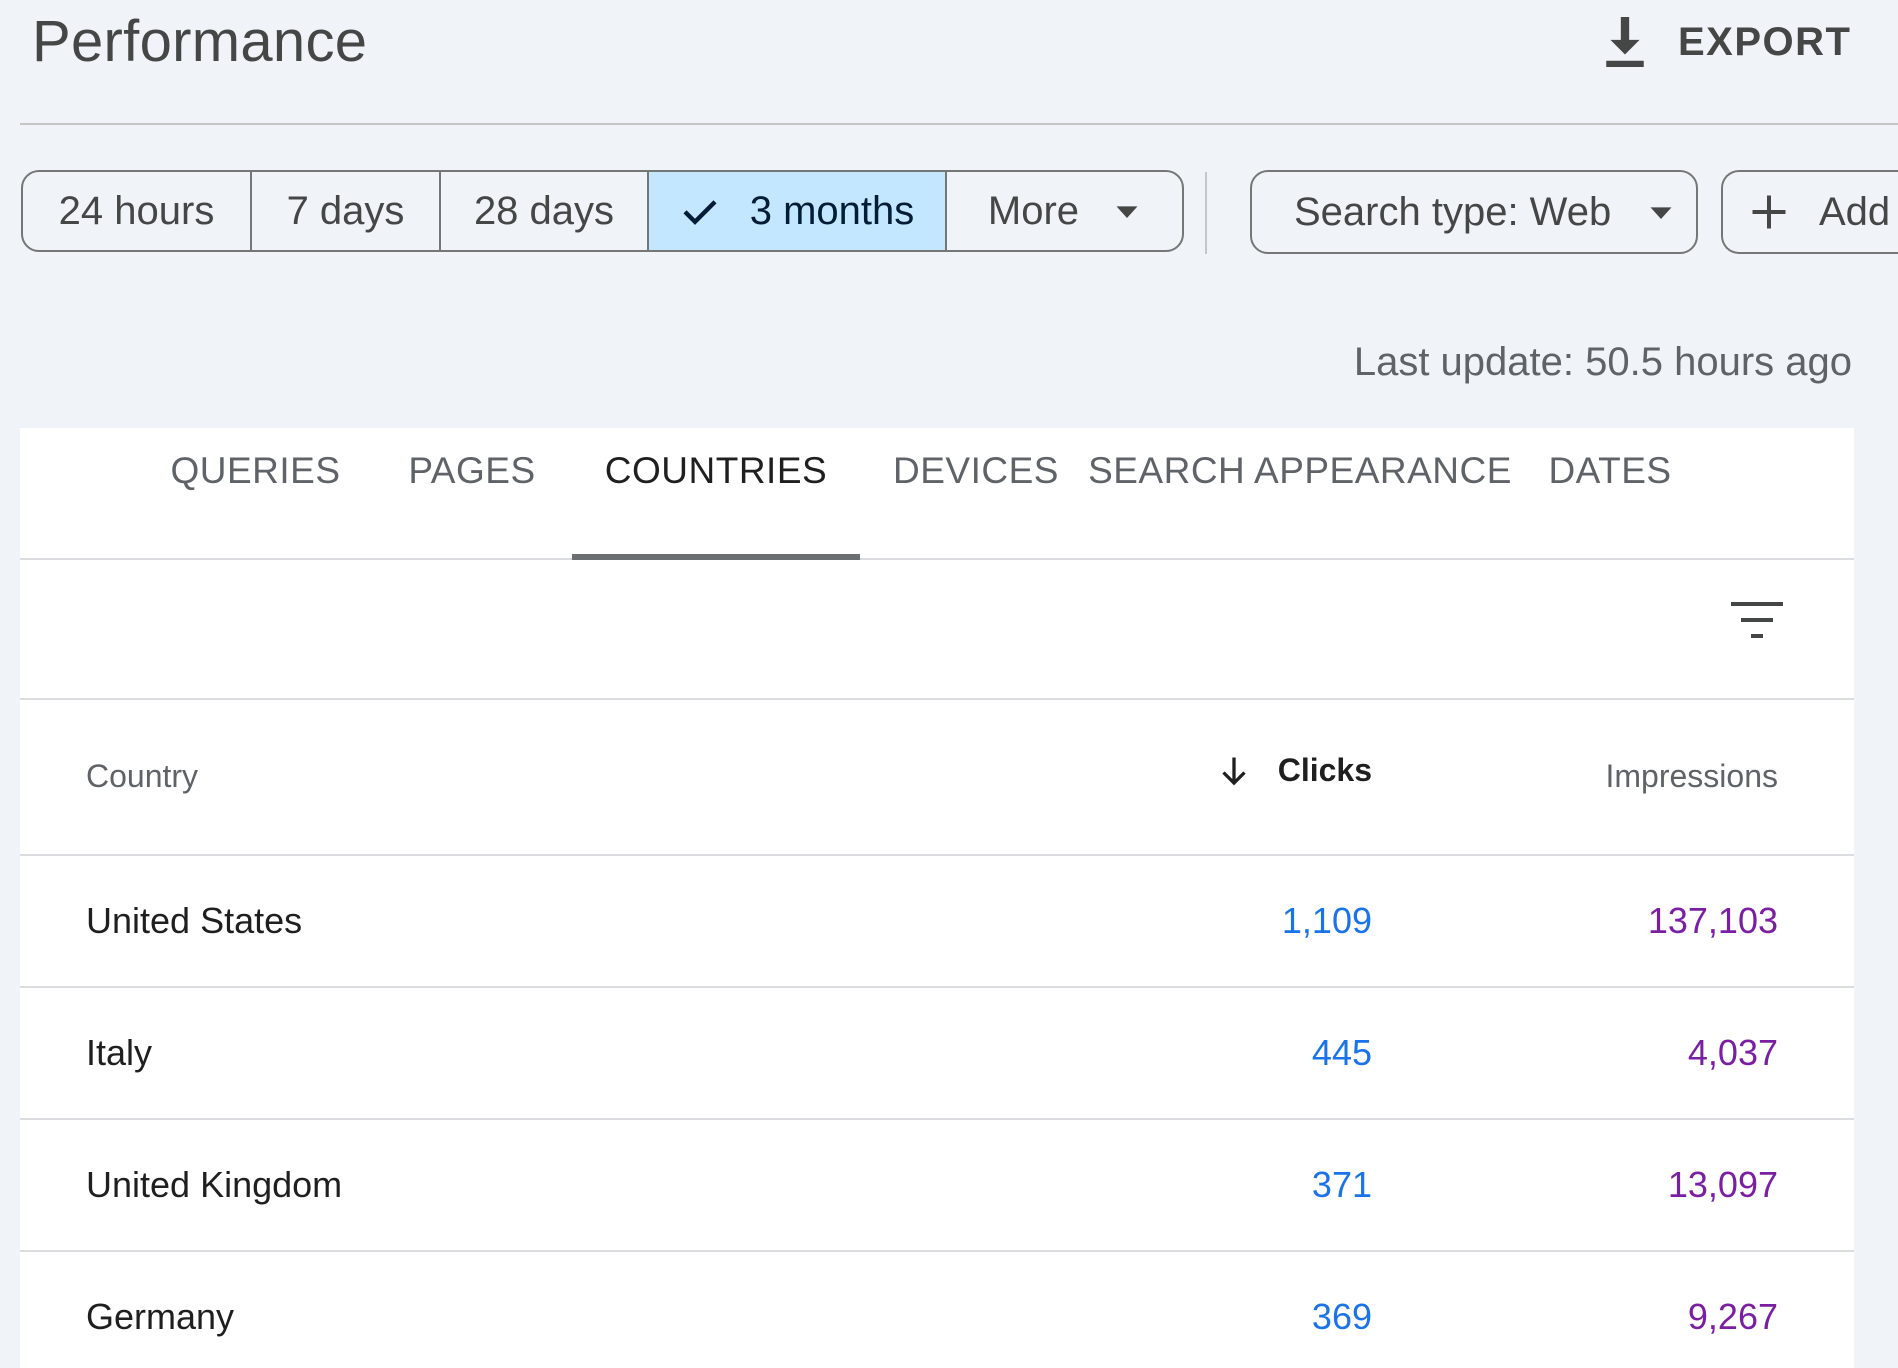  Describe the element at coordinates (1326, 920) in the screenshot. I see `cell-clicks: 1,109` at that location.